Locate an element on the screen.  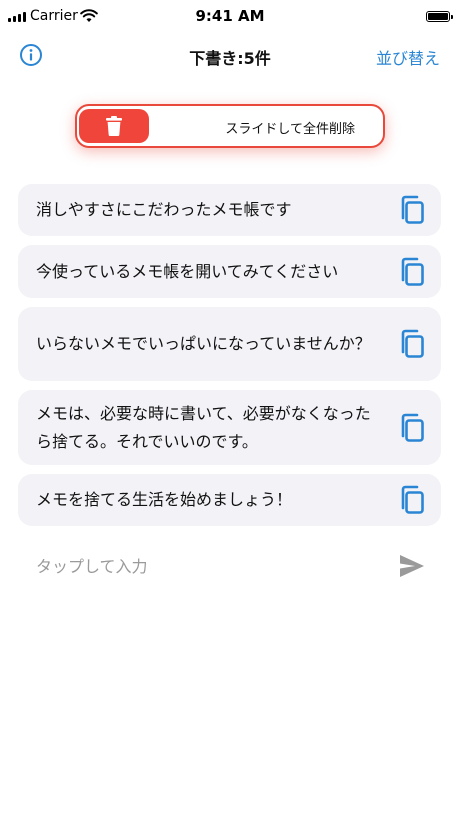
memo-text: メモは、必要な時に書いて、必要がなくなったら捨てる。それでいいのです。 is located at coordinates (203, 427).